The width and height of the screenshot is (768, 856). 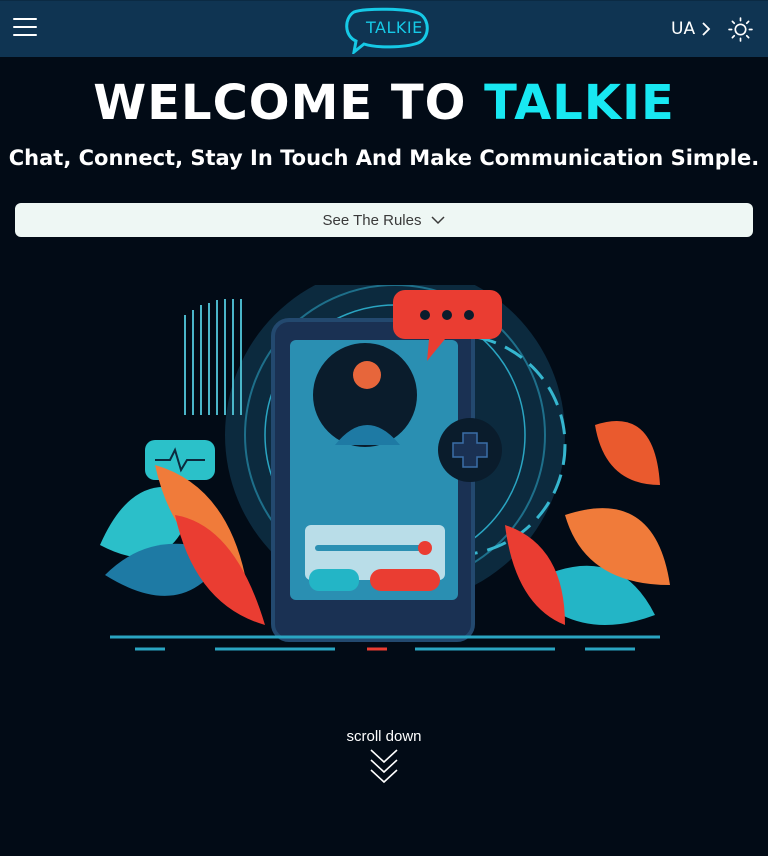 What do you see at coordinates (280, 103) in the screenshot?
I see `title-prefix: WELCOME TO` at bounding box center [280, 103].